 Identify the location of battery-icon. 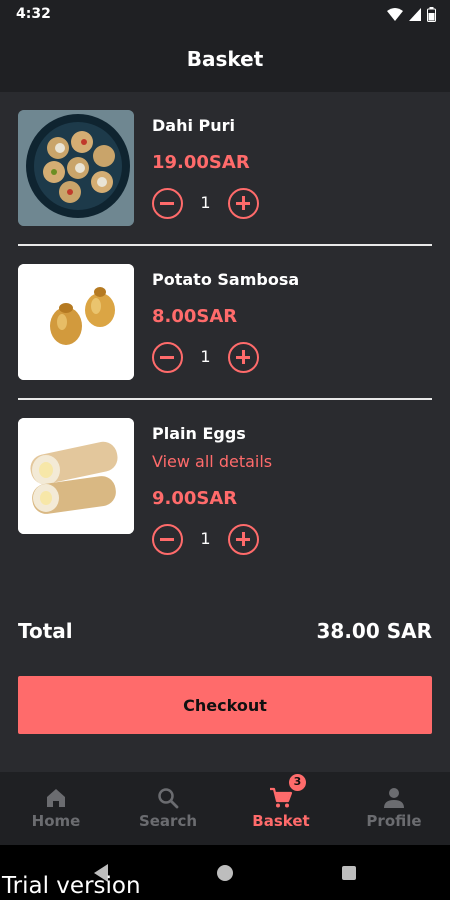
(431, 14).